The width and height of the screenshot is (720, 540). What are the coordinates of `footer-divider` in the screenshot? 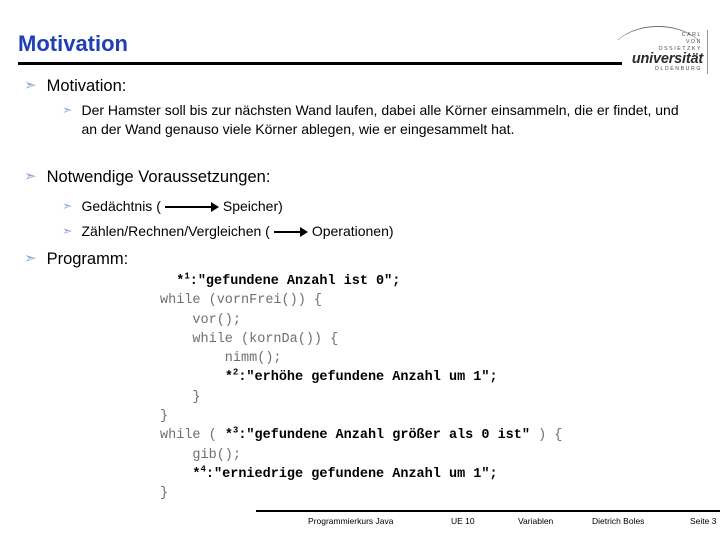 It's located at (488, 511).